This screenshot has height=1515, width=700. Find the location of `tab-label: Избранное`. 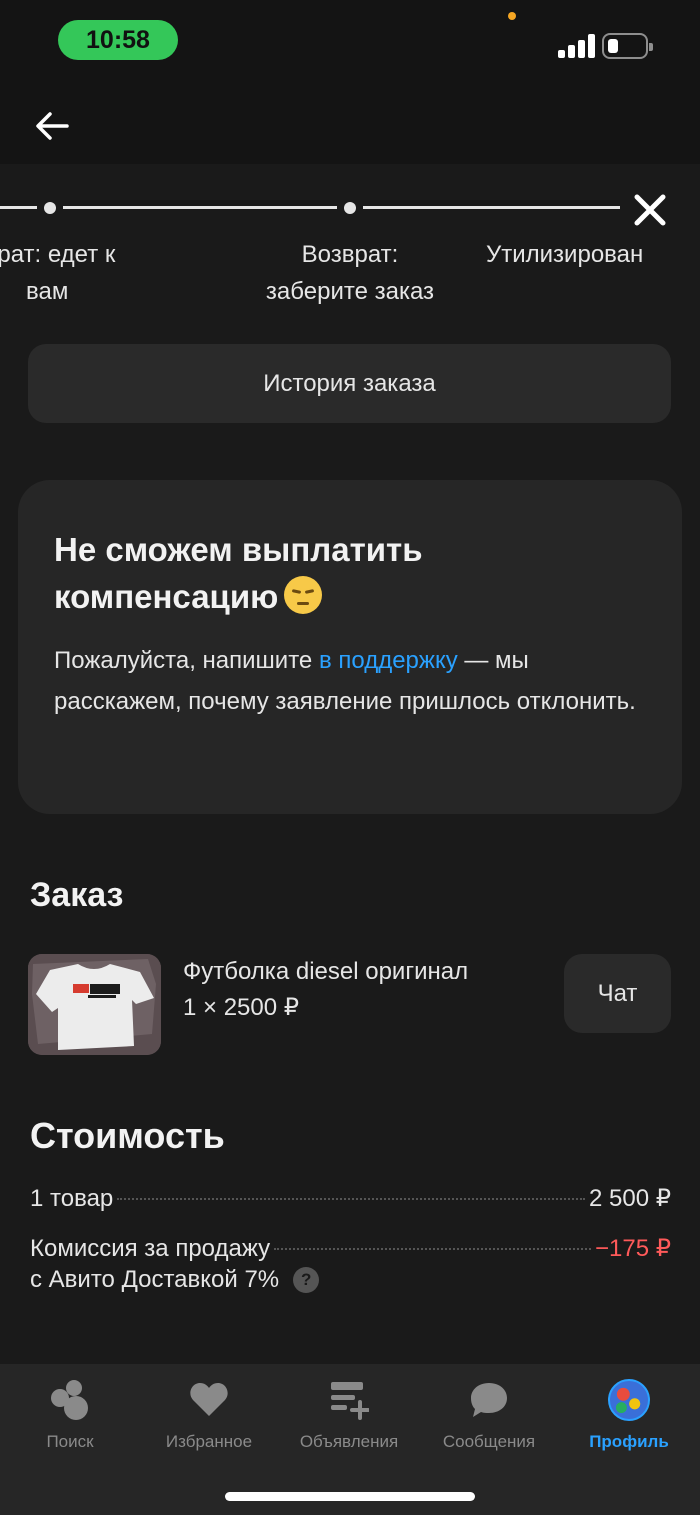

tab-label: Избранное is located at coordinates (209, 1441).